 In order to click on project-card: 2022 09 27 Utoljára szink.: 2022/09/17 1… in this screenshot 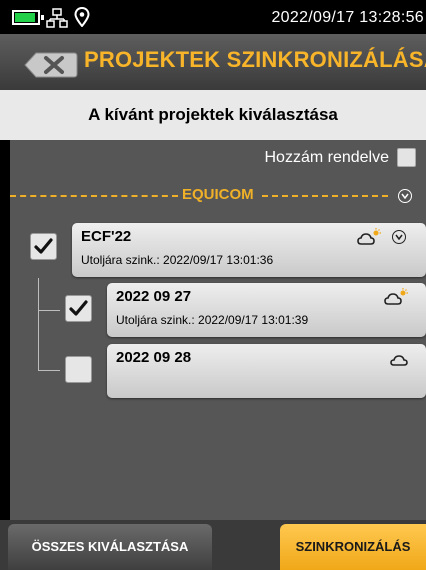, I will do `click(266, 310)`.